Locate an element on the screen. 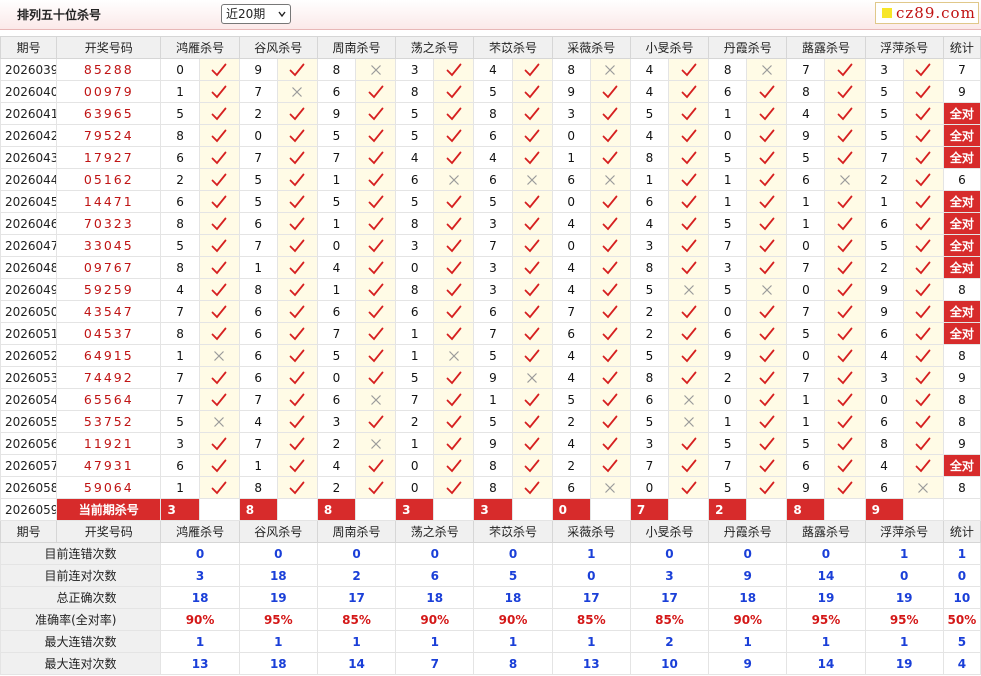 The image size is (981, 676). draw-number-cell: 63965 is located at coordinates (109, 113).